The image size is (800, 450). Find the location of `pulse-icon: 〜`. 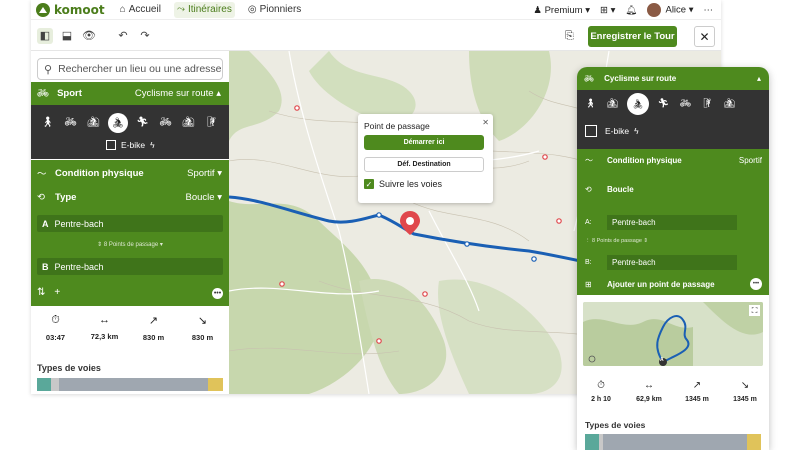

pulse-icon: 〜 is located at coordinates (42, 174).